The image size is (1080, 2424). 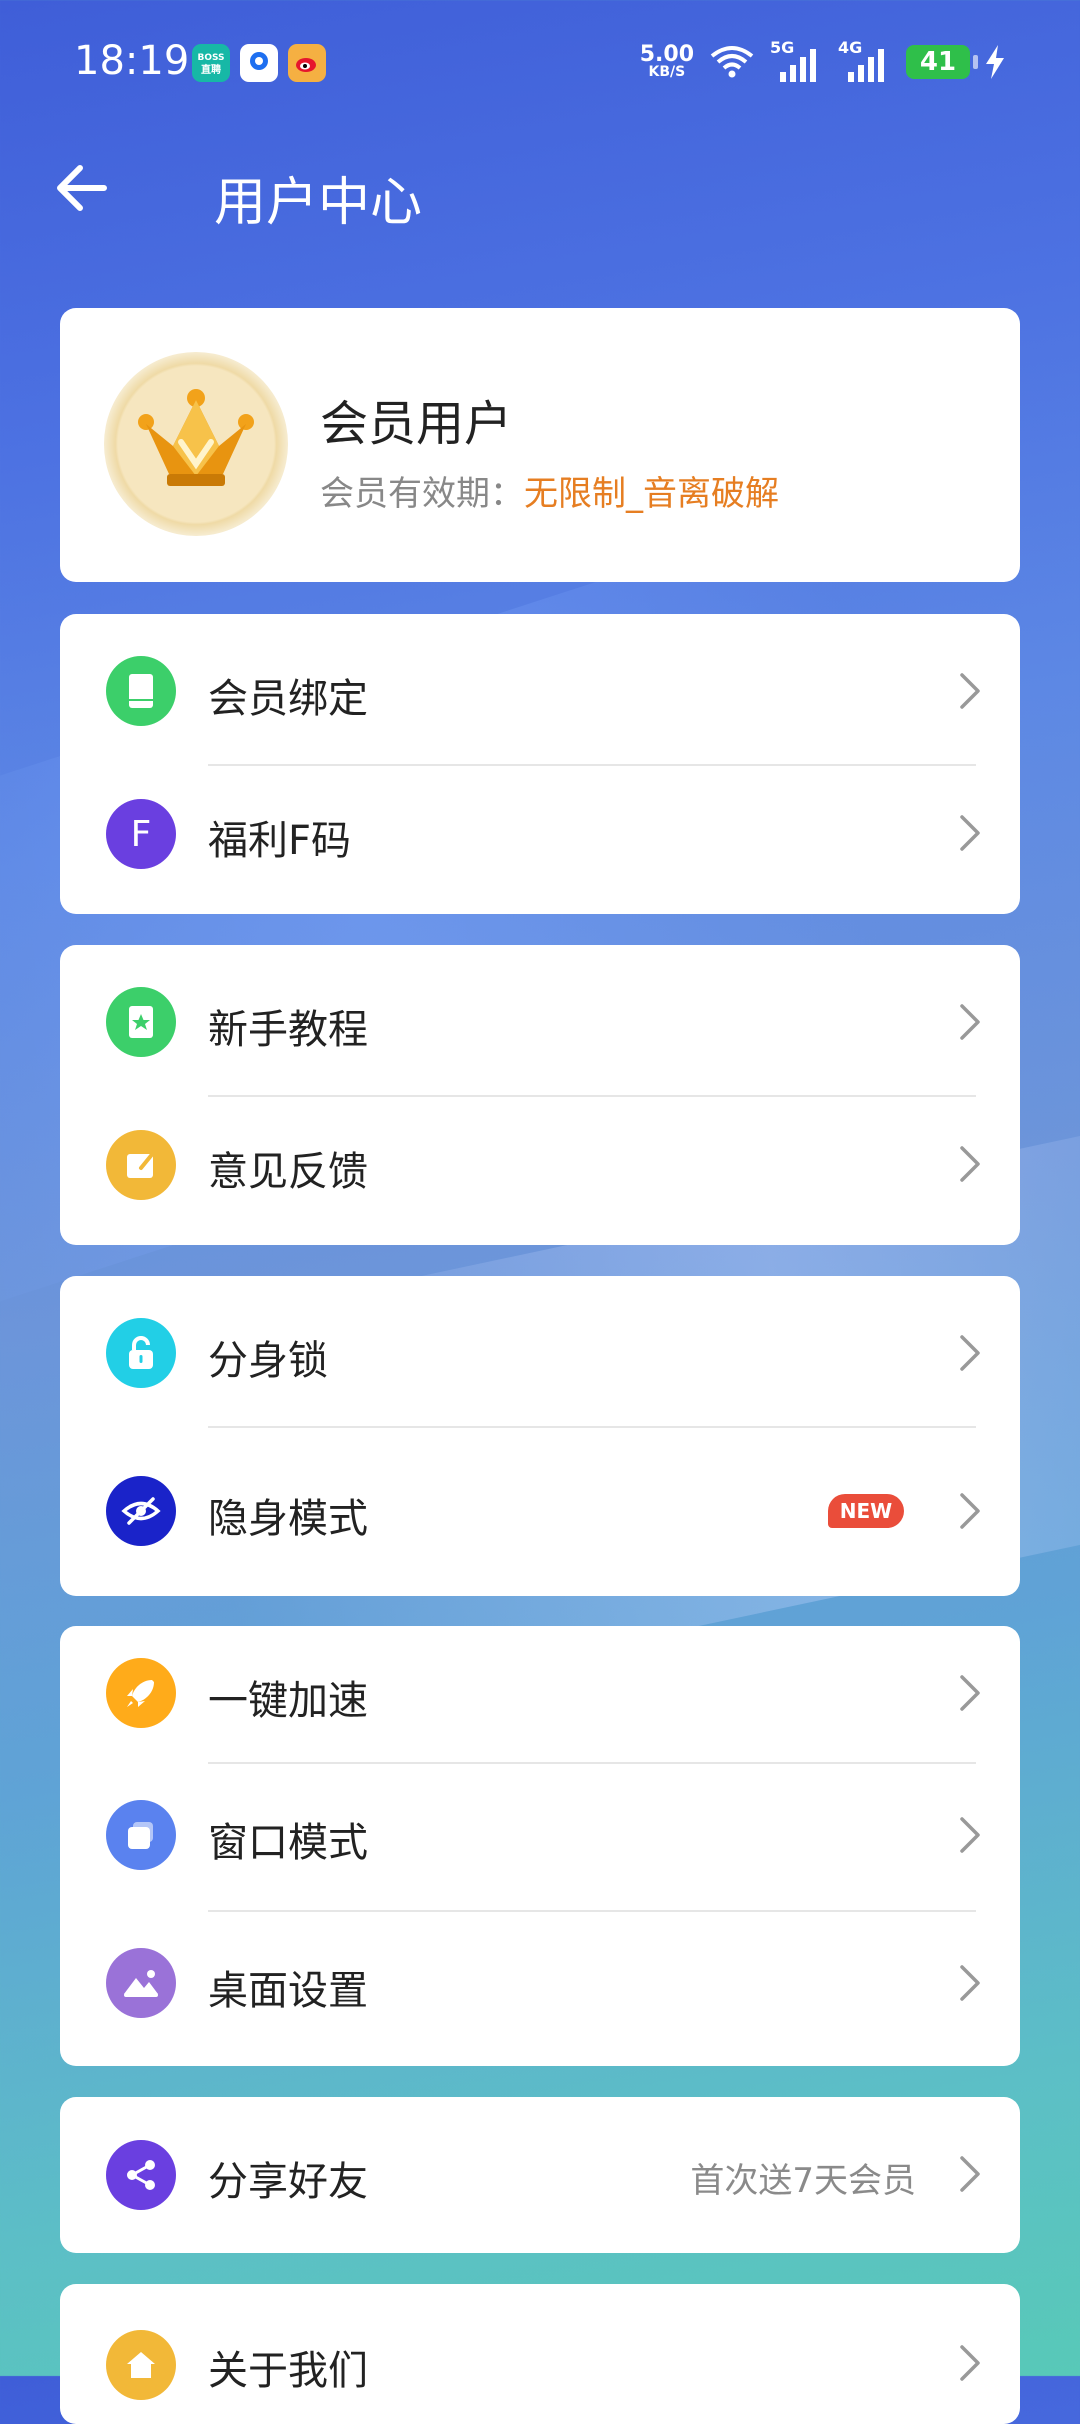 I want to click on signal-5g-icon: 5G, so click(x=797, y=60).